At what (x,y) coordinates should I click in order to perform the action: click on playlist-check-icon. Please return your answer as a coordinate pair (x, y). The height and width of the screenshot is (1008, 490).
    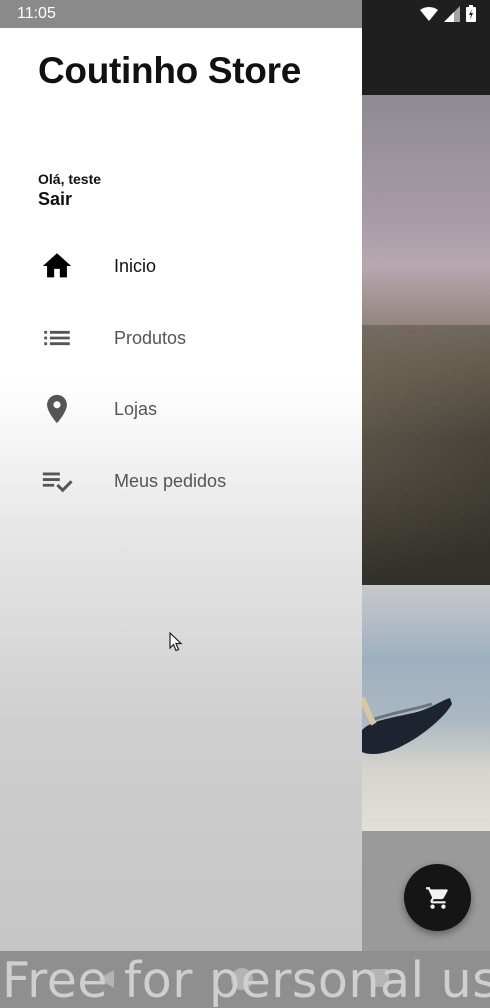
    Looking at the image, I should click on (57, 481).